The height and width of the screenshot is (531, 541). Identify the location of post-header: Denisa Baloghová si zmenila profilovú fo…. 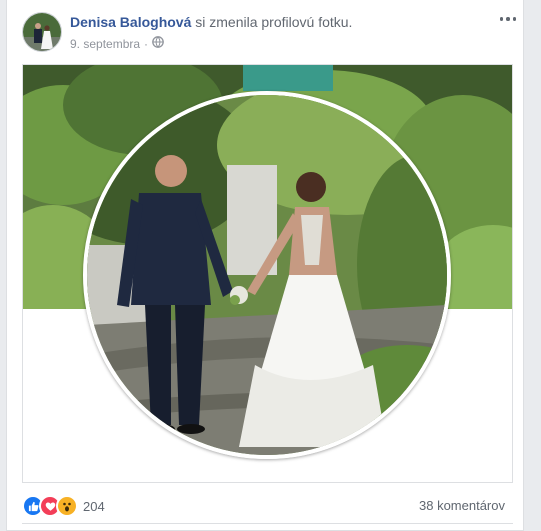
(211, 22).